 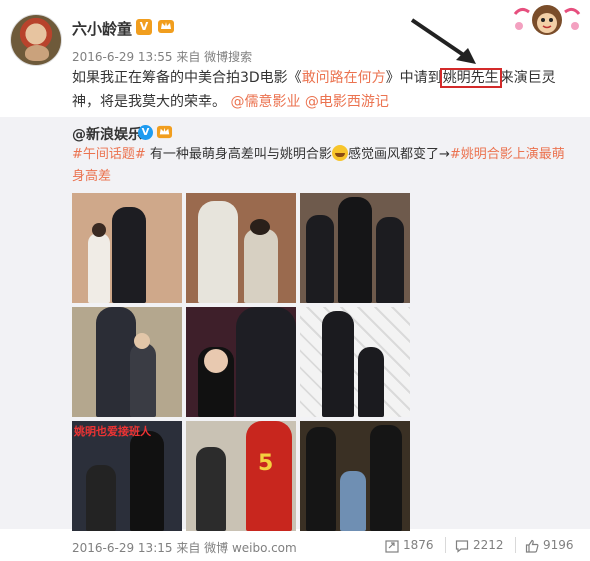 What do you see at coordinates (398, 154) in the screenshot?
I see `repost-text-2: 感觉画风都变了→` at bounding box center [398, 154].